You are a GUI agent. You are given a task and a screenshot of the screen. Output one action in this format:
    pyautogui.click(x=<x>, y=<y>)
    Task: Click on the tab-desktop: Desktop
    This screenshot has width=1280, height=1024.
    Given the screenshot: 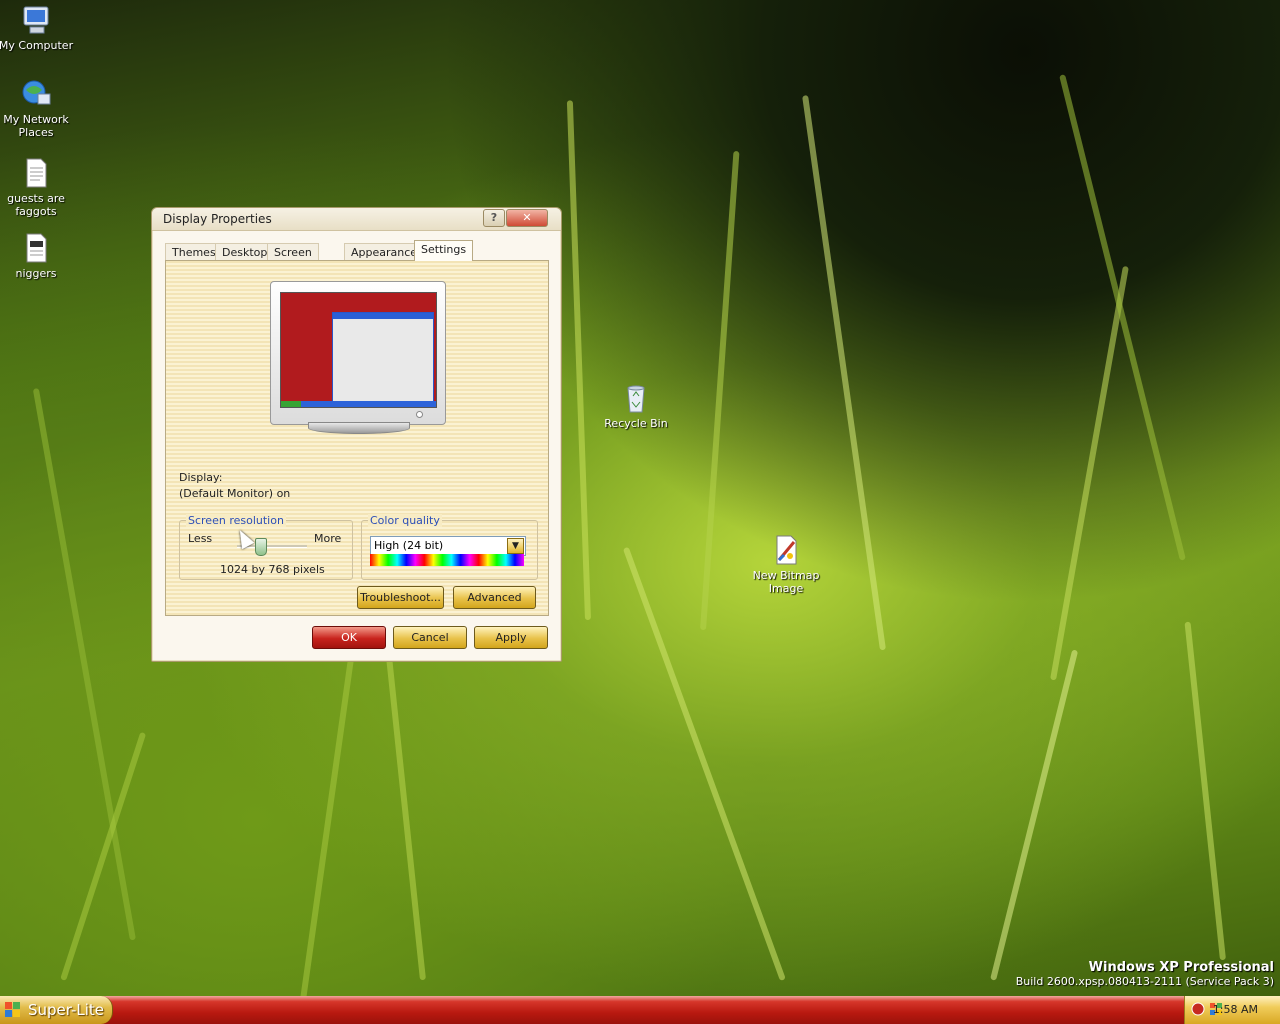 What is the action you would take?
    pyautogui.click(x=245, y=252)
    